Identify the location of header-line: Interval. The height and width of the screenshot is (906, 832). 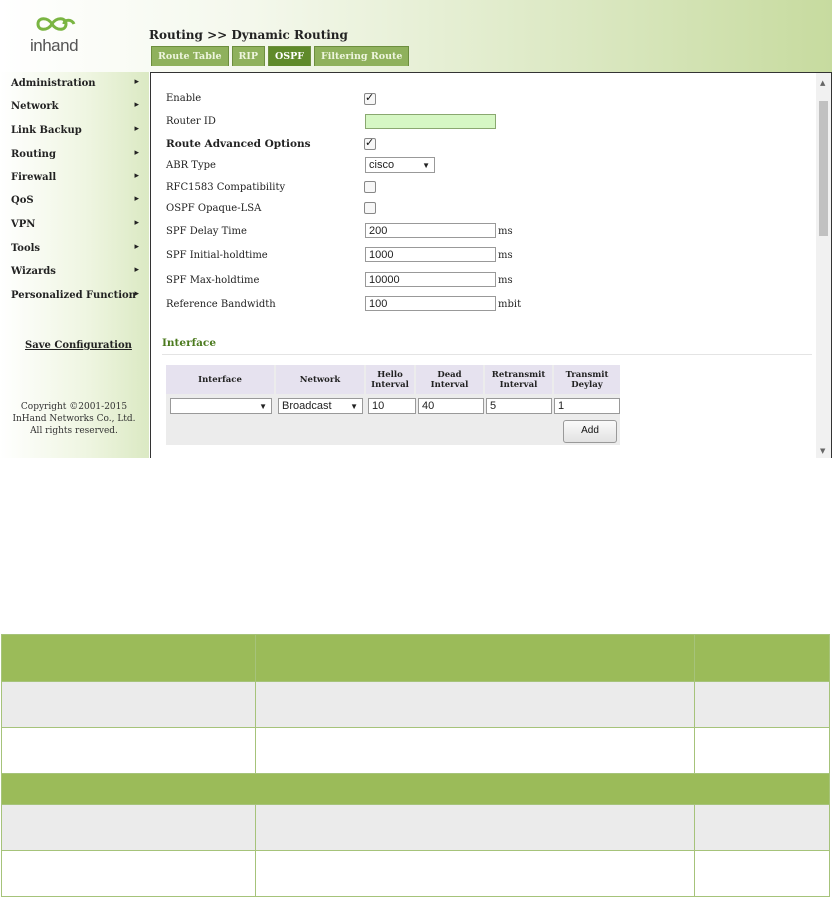
(390, 384).